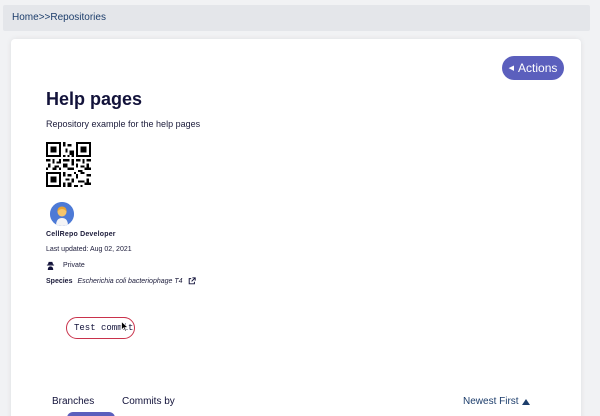 This screenshot has width=600, height=416. Describe the element at coordinates (538, 68) in the screenshot. I see `actions-button-label: Actions` at that location.